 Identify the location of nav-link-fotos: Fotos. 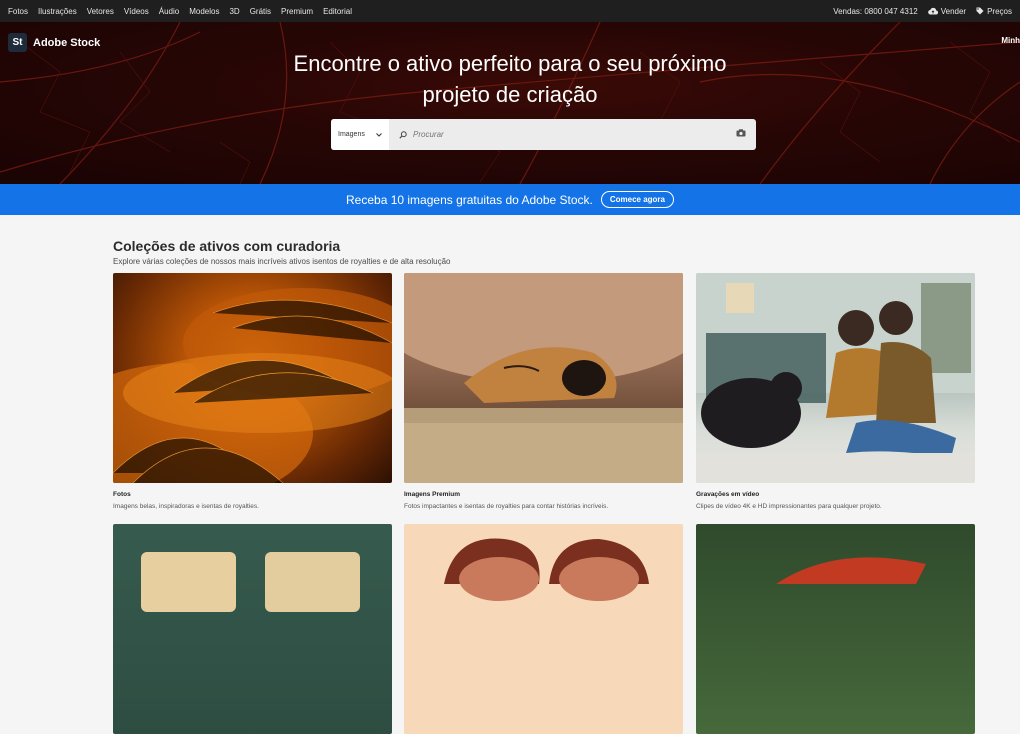
(18, 11).